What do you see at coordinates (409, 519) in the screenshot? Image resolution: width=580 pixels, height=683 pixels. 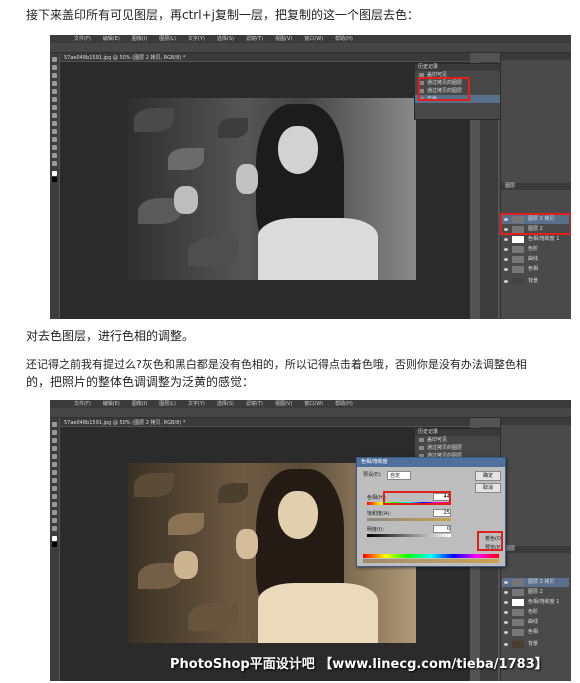 I see `saturation-slider` at bounding box center [409, 519].